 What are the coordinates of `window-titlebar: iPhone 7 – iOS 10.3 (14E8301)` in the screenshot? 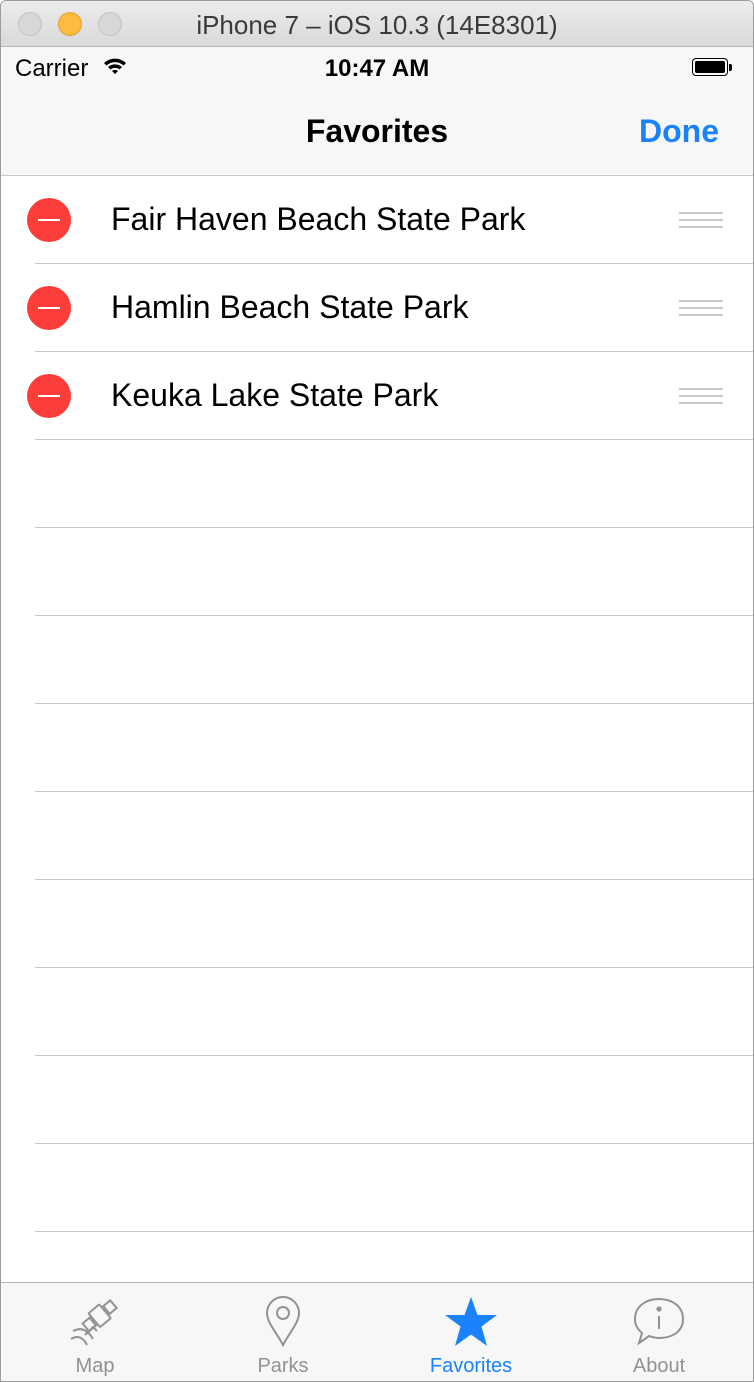 It's located at (377, 24).